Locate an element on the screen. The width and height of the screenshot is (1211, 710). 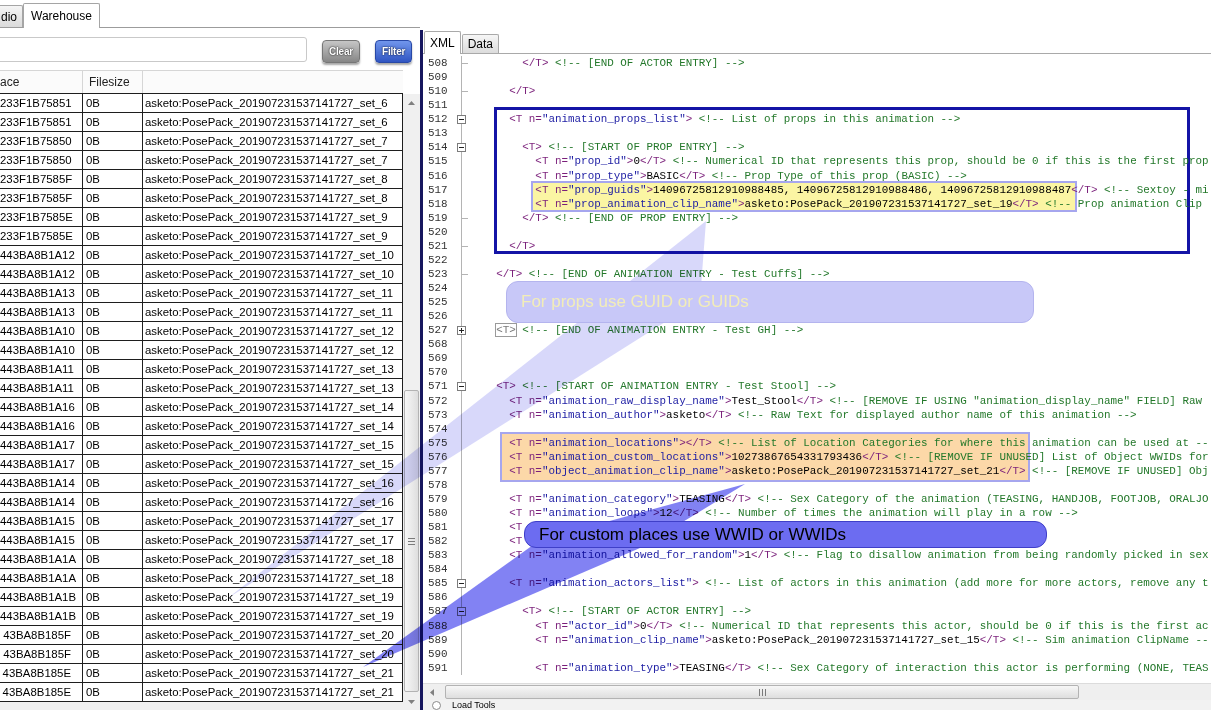
line-number: 575 is located at coordinates (438, 442).